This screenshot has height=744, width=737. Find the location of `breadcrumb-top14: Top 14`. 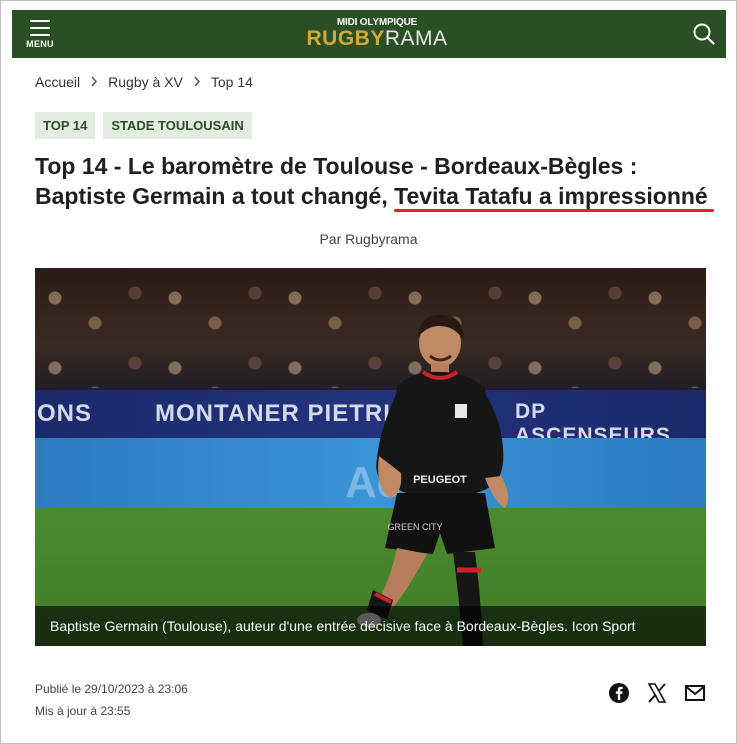

breadcrumb-top14: Top 14 is located at coordinates (232, 82).